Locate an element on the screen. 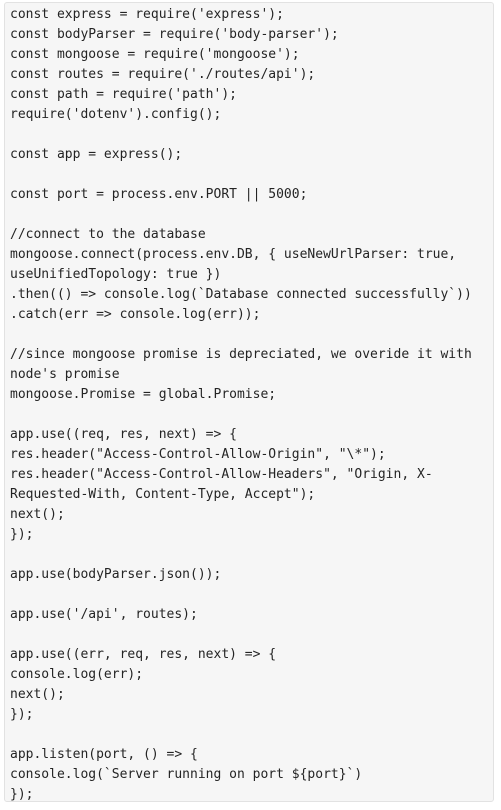 This screenshot has width=501, height=810. code-line: //connect to the database is located at coordinates (108, 234).